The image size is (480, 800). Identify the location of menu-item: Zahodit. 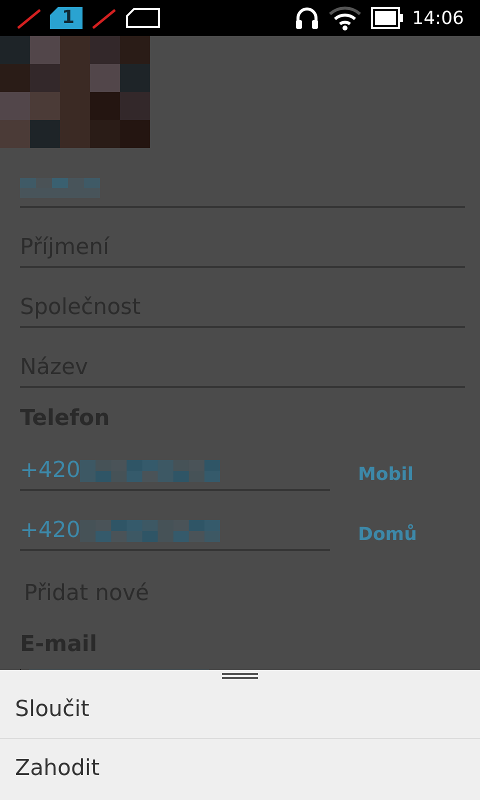
(240, 767).